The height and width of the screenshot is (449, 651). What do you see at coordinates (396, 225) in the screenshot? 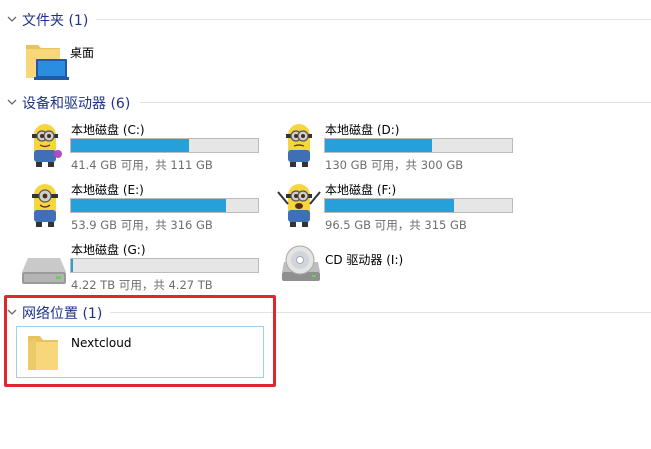
I see `drive-capacity: 96.5 GB 可用，共 315 GB` at bounding box center [396, 225].